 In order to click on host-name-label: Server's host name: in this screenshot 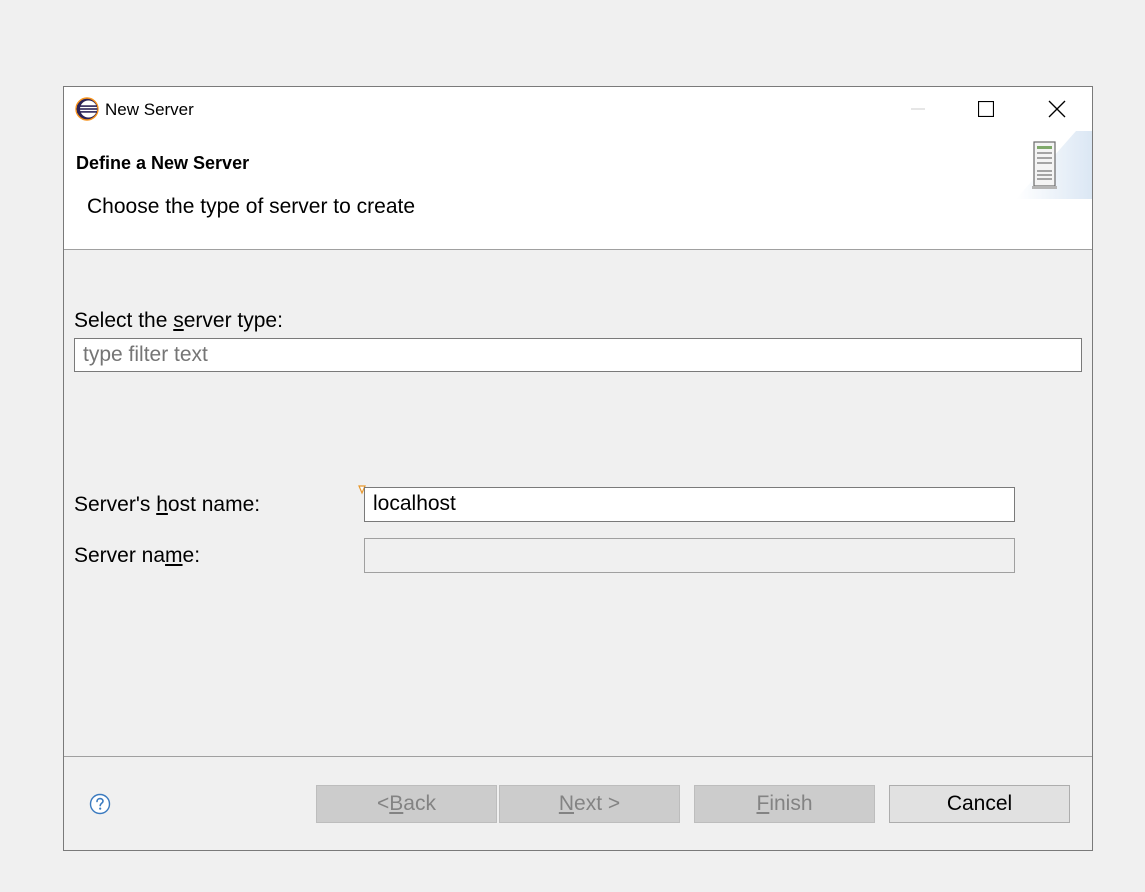, I will do `click(167, 505)`.